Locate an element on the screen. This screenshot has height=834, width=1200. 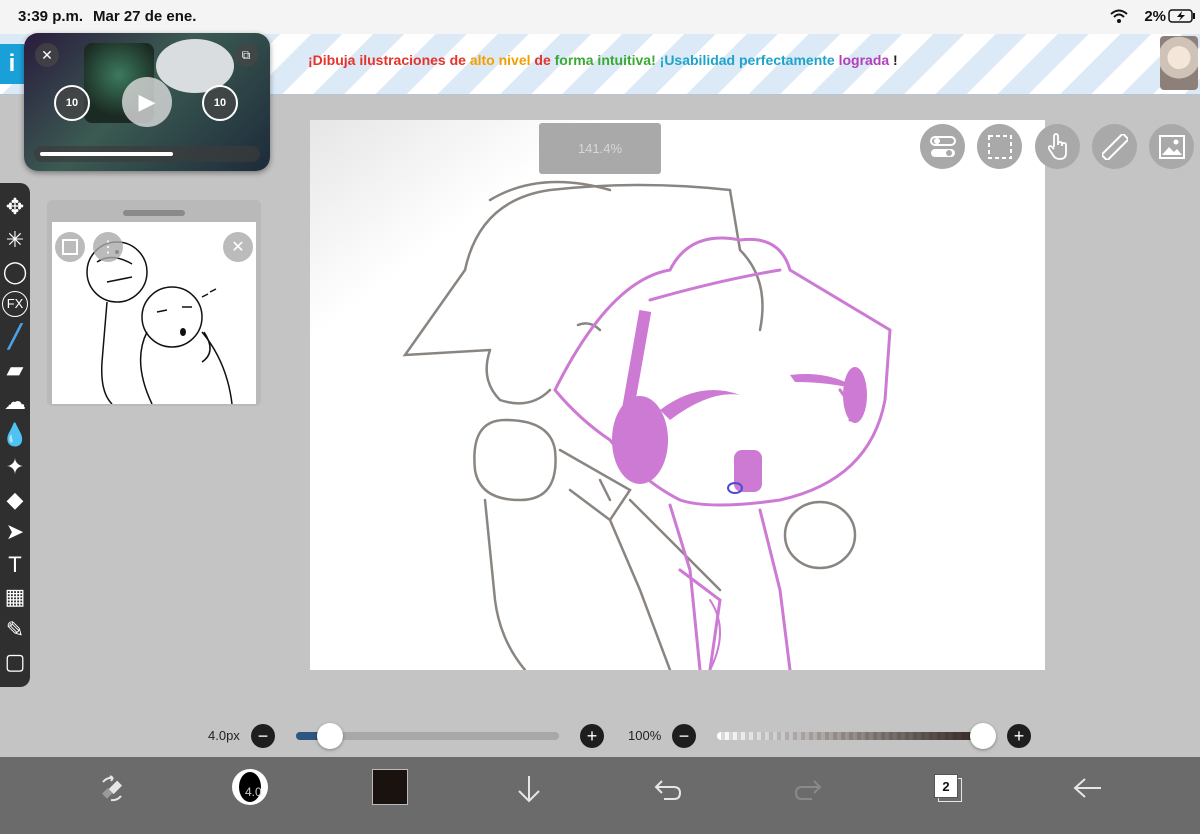
ad-message-segment: alto nivel is located at coordinates (502, 60).